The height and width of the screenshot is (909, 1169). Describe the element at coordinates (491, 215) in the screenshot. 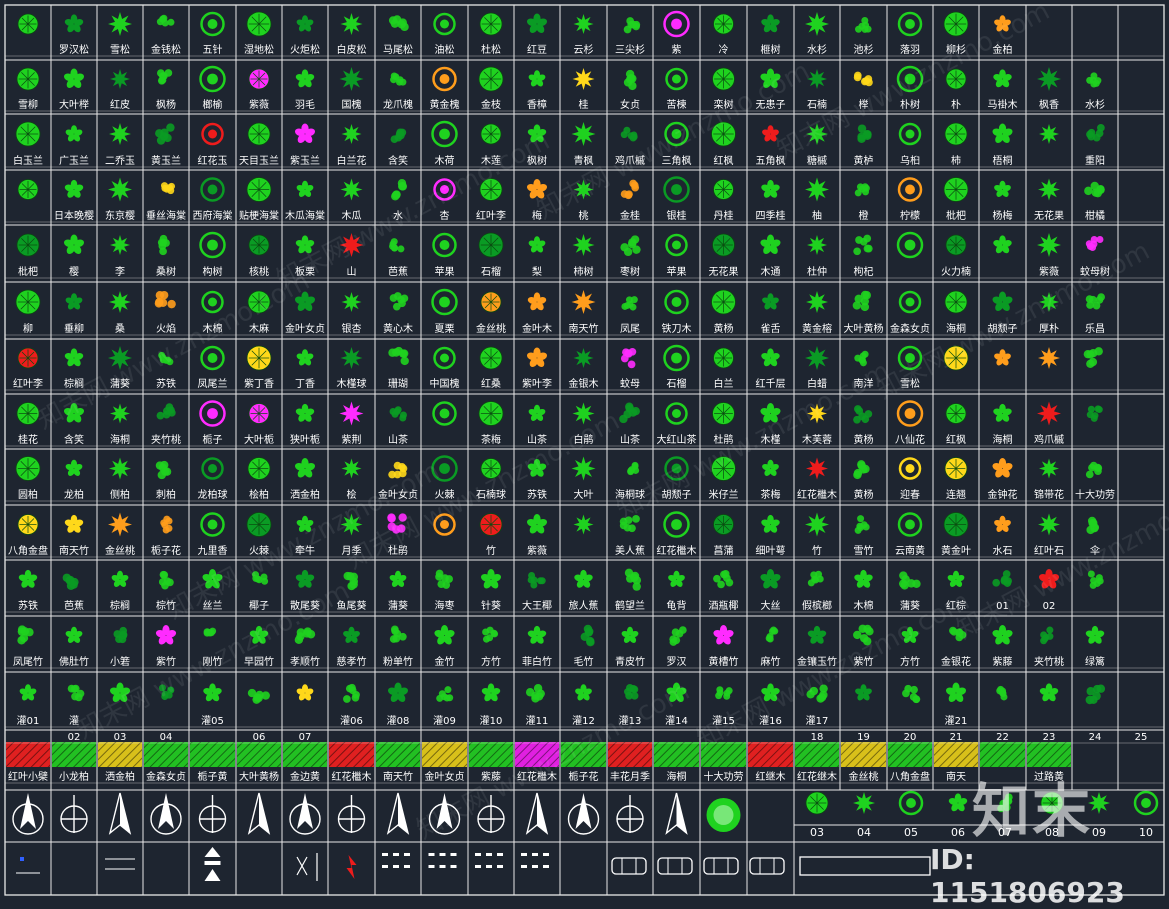

I see `plant-label: 红叶李` at that location.